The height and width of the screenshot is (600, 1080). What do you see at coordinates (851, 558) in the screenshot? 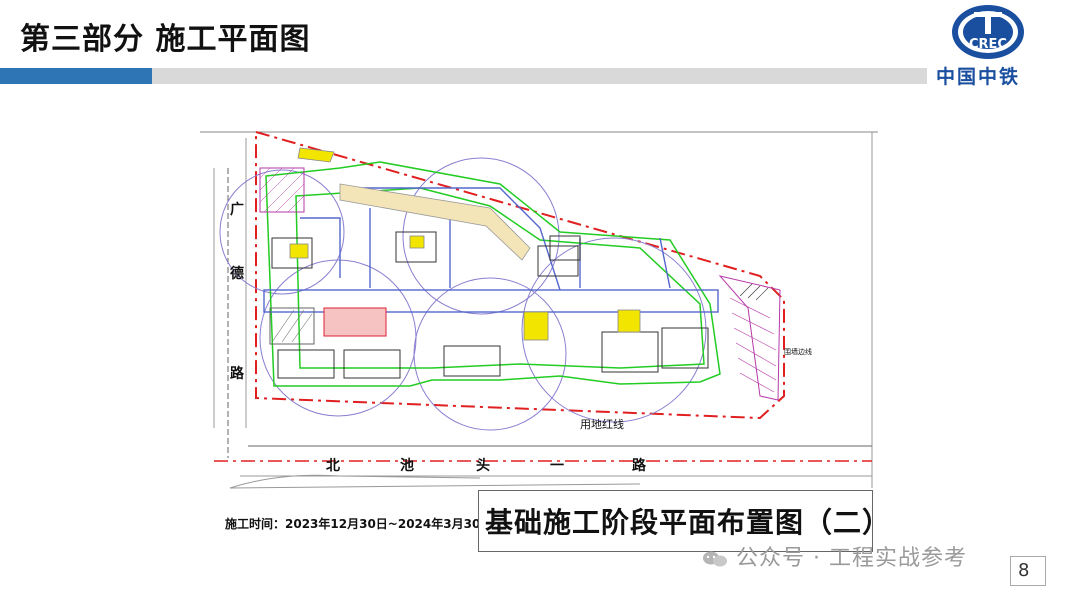
I see `watermark-text: 公众号 · 工程实战参考` at bounding box center [851, 558].